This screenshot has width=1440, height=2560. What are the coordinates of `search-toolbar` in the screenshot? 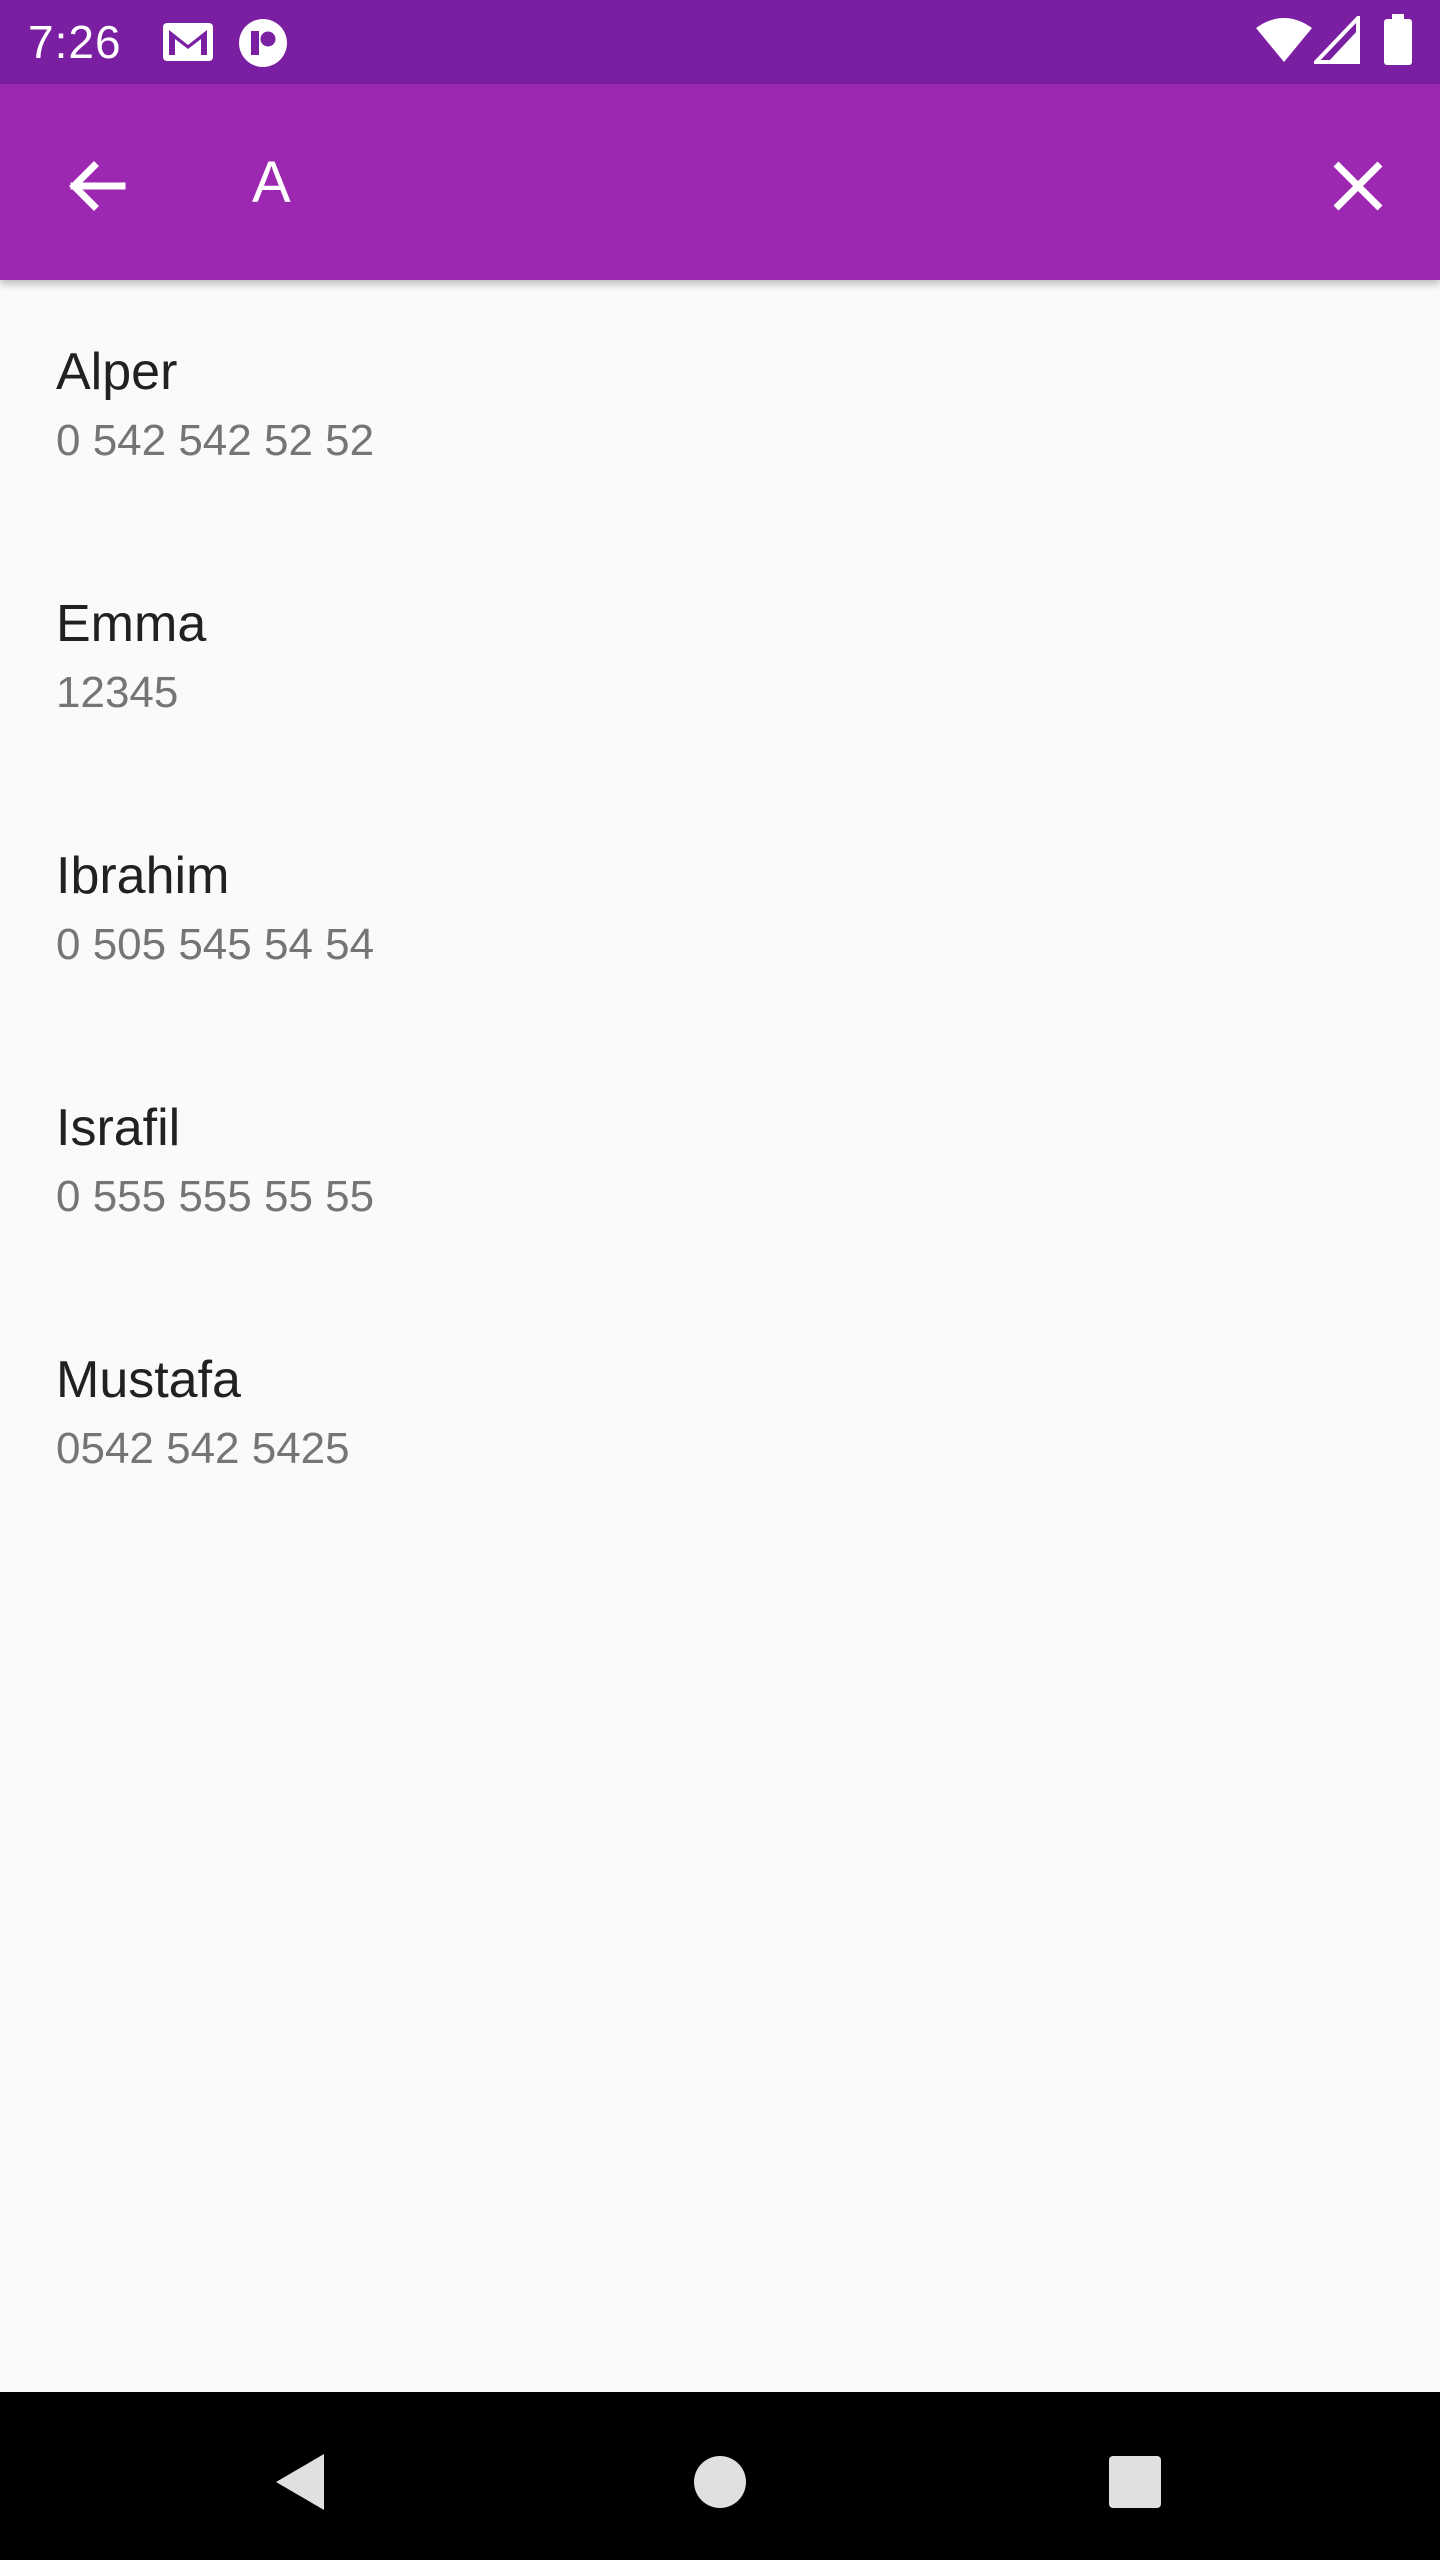 It's located at (720, 182).